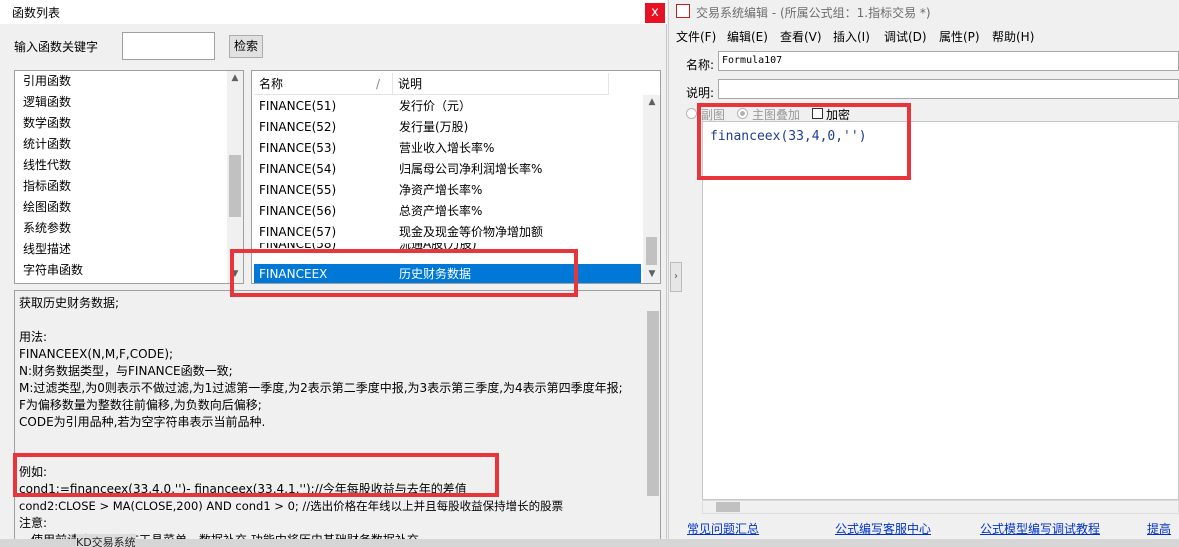  I want to click on category-item: 统计函数, so click(47, 144).